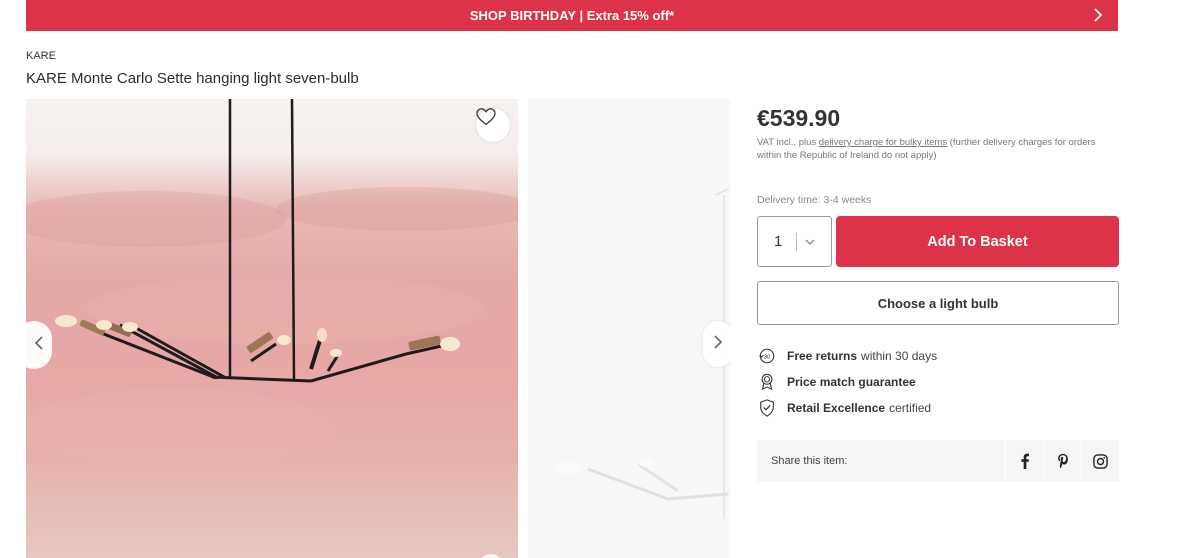 The height and width of the screenshot is (558, 1200). What do you see at coordinates (767, 408) in the screenshot?
I see `shield-check-icon` at bounding box center [767, 408].